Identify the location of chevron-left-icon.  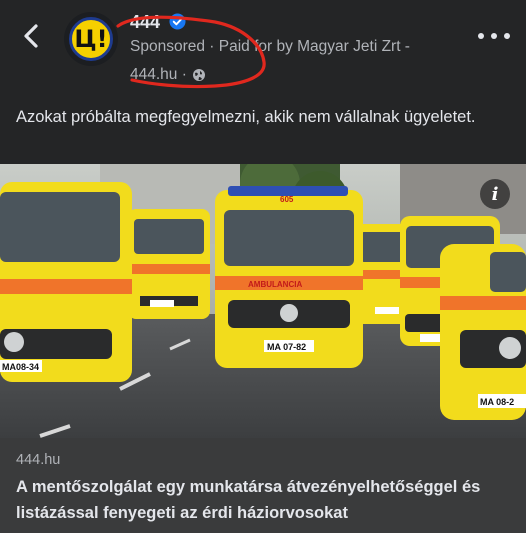
(31, 36).